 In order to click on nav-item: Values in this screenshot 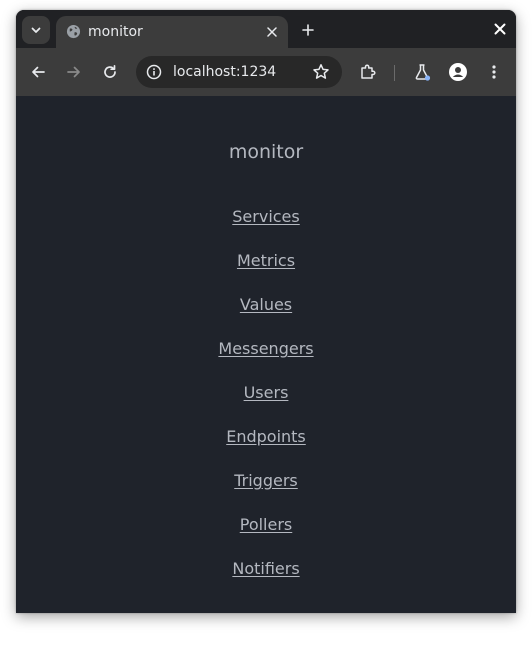, I will do `click(266, 316)`.